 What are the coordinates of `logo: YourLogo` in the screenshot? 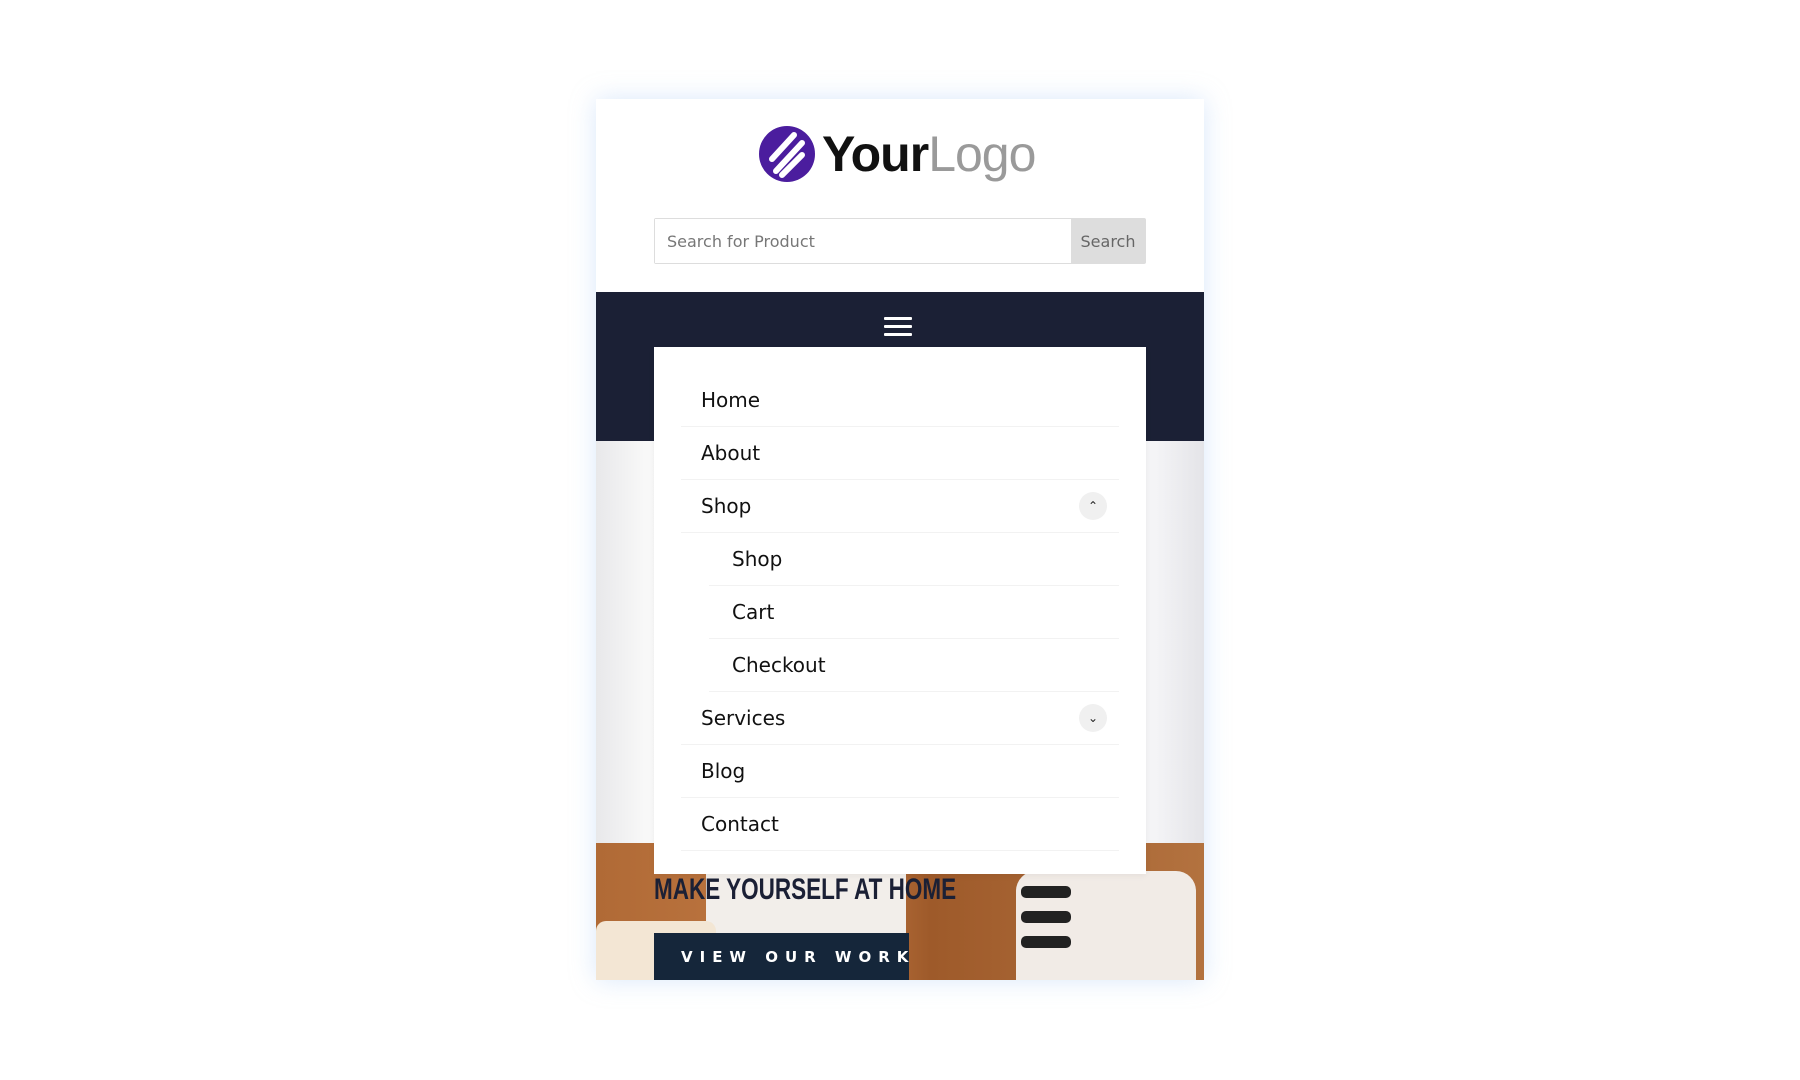 It's located at (897, 154).